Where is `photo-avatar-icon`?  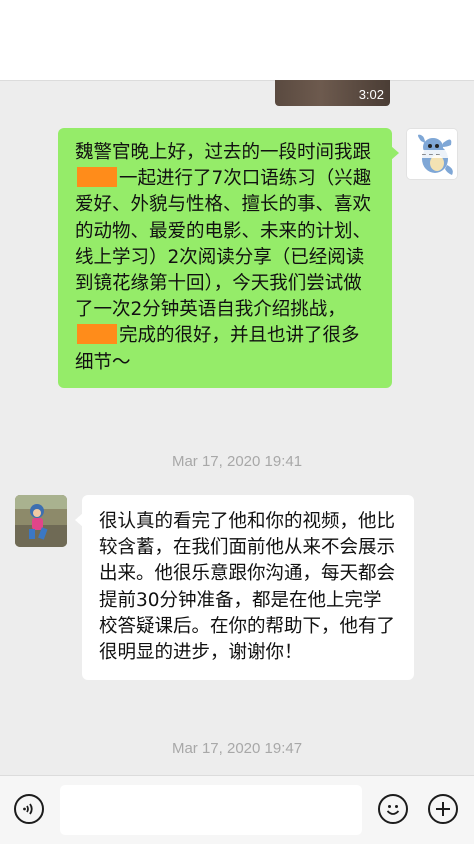
photo-avatar-icon is located at coordinates (41, 521).